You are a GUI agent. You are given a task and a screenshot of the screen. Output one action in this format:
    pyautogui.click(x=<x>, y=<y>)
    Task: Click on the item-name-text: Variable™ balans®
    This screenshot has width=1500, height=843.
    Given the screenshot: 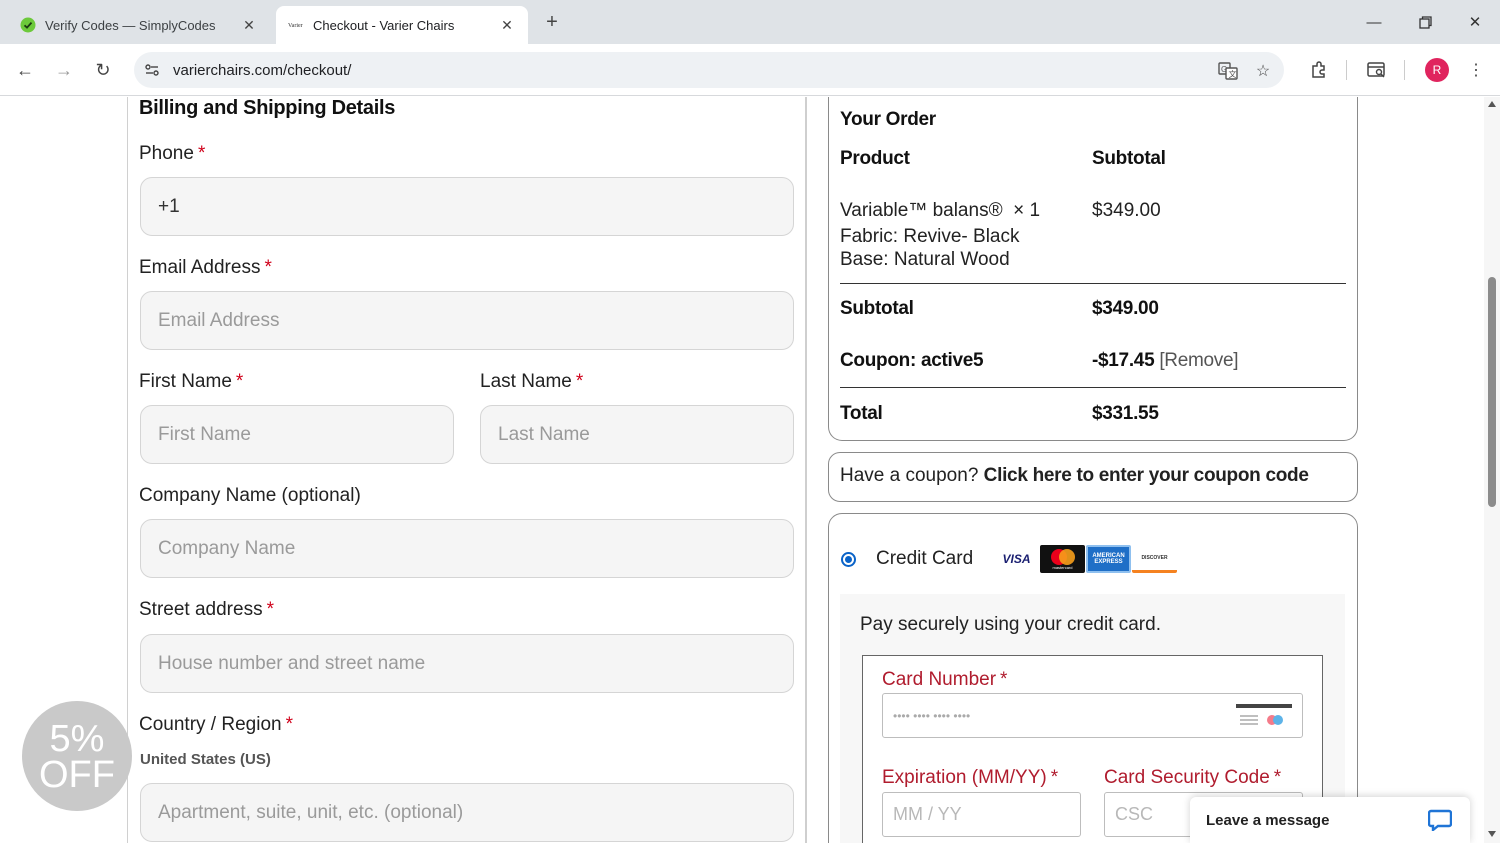 What is the action you would take?
    pyautogui.click(x=921, y=210)
    